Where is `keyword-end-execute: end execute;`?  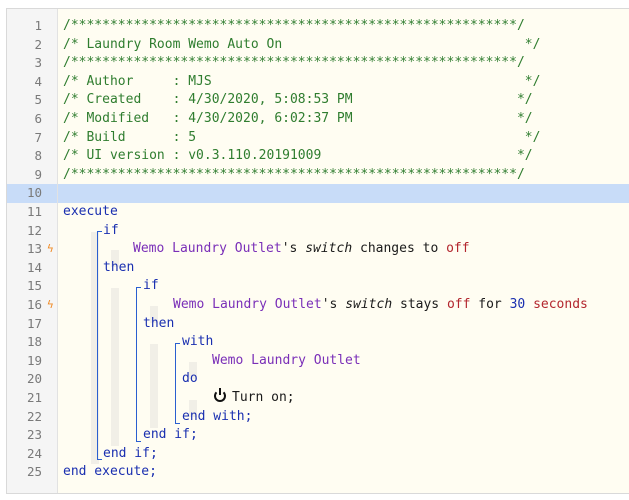 keyword-end-execute: end execute; is located at coordinates (110, 472).